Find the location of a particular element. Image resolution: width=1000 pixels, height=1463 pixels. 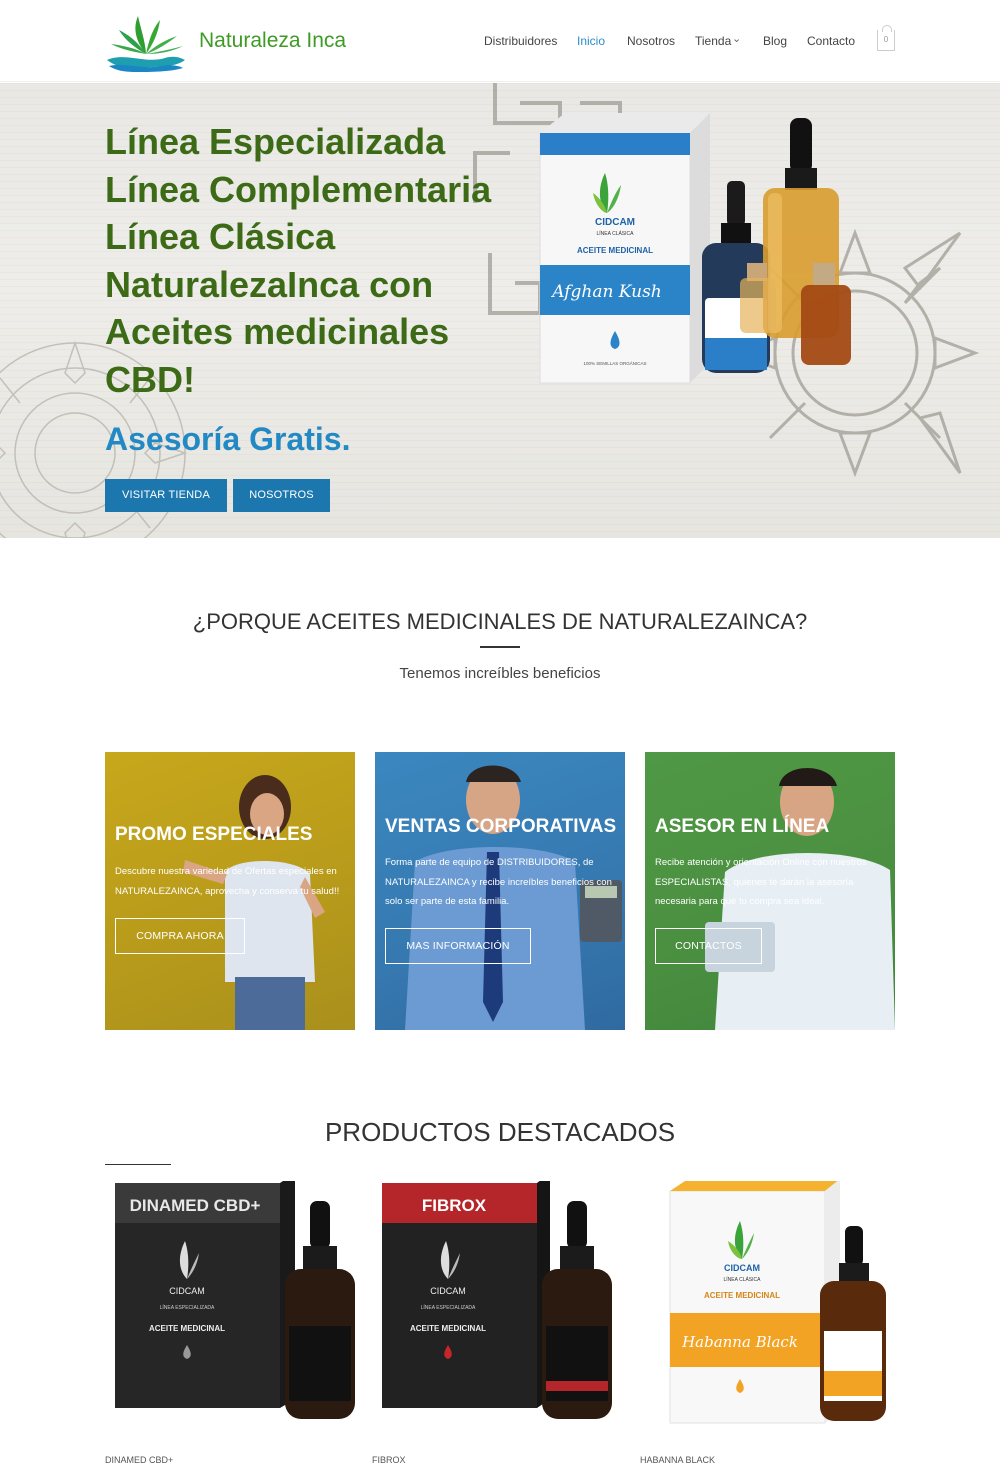

box-foot: 100% SEMILLAS ORGÁNICAS is located at coordinates (614, 363).